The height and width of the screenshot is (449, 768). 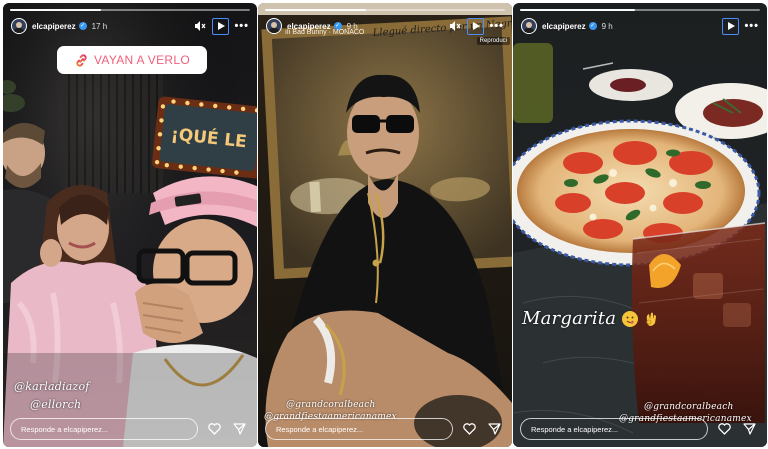 What do you see at coordinates (493, 41) in the screenshot?
I see `play-tooltip: Reproduci` at bounding box center [493, 41].